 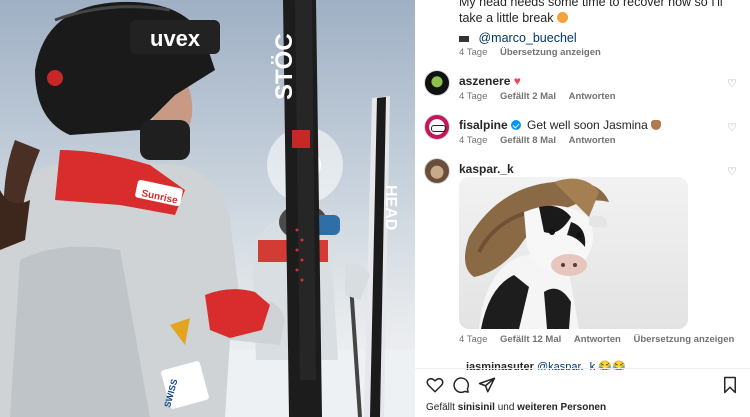 What do you see at coordinates (656, 125) in the screenshot?
I see `muscle-emoji-icon` at bounding box center [656, 125].